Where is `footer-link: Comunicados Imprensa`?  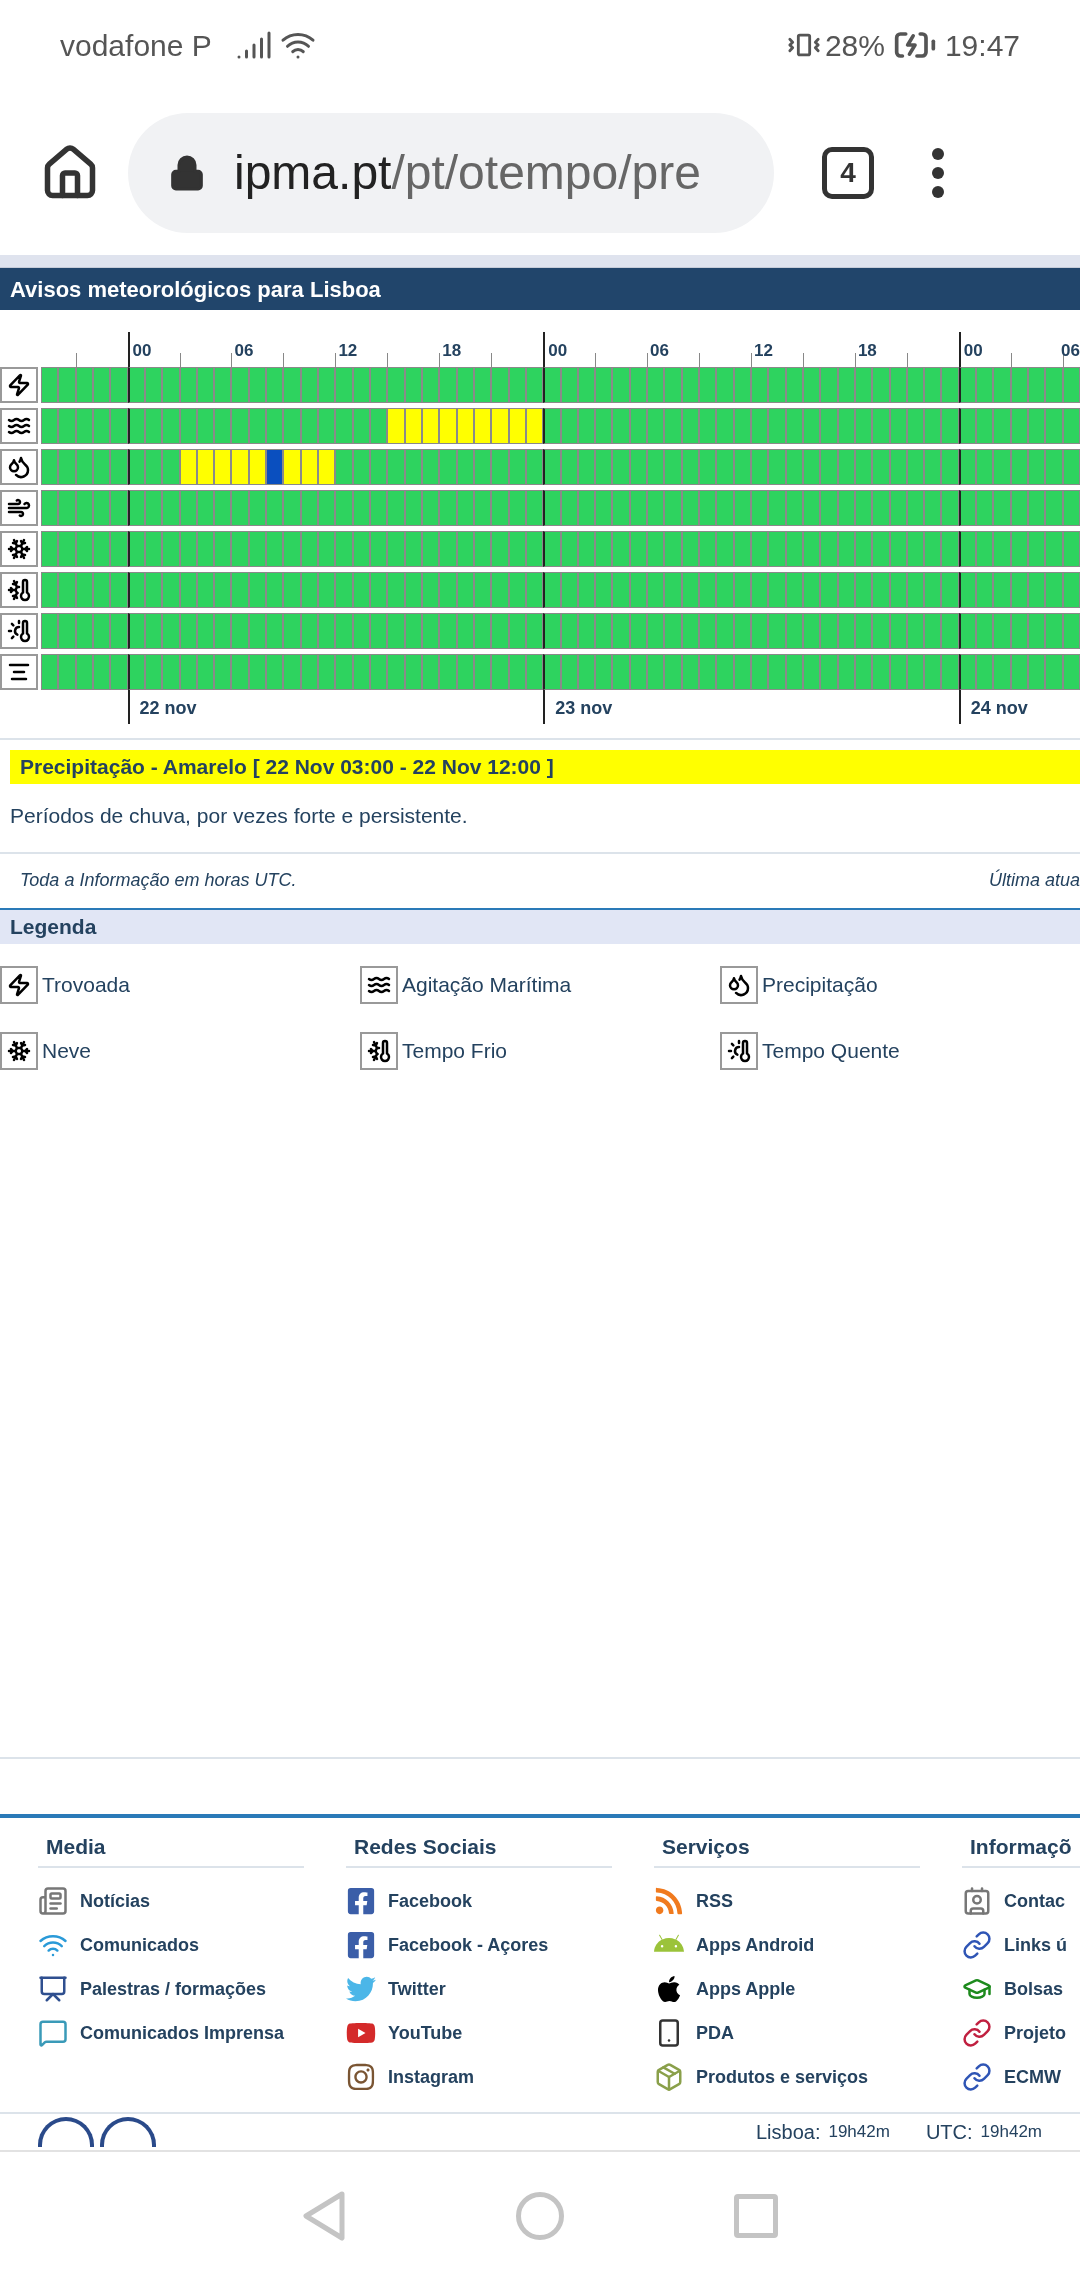 footer-link: Comunicados Imprensa is located at coordinates (182, 2033).